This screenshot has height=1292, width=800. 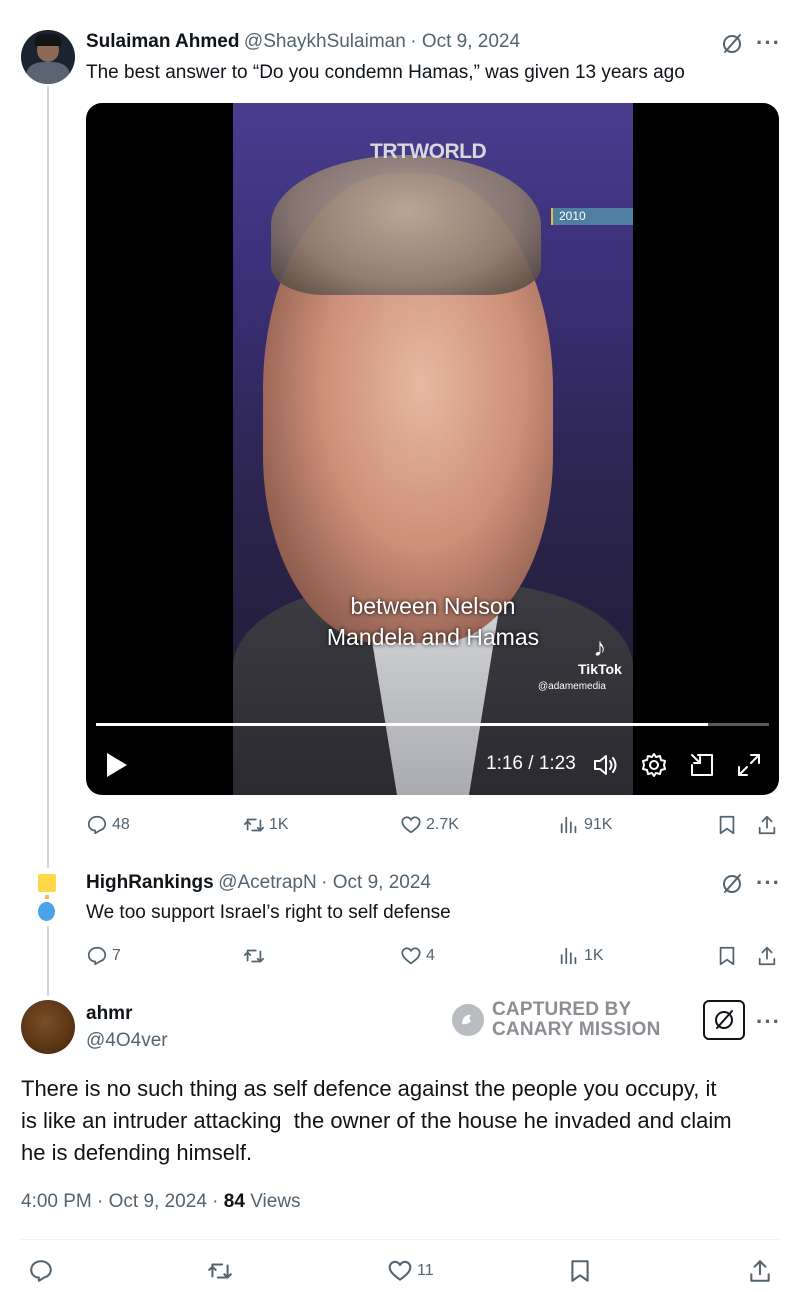 What do you see at coordinates (654, 767) in the screenshot?
I see `settings-icon` at bounding box center [654, 767].